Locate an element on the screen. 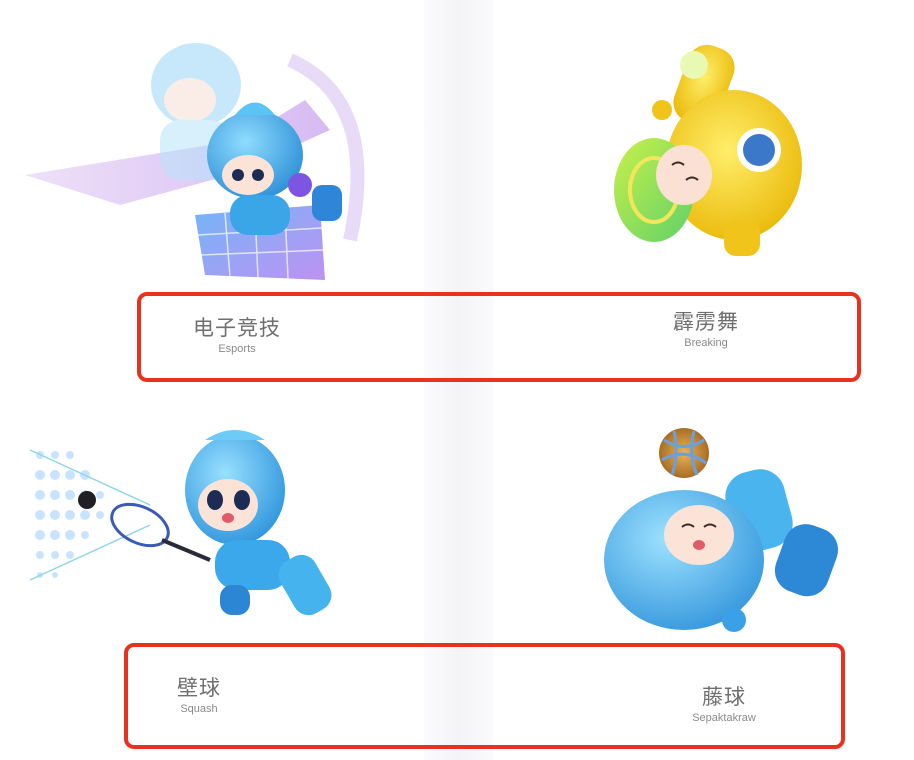 The width and height of the screenshot is (914, 760). esports-label: 电子竞技 Esports is located at coordinates (237, 336).